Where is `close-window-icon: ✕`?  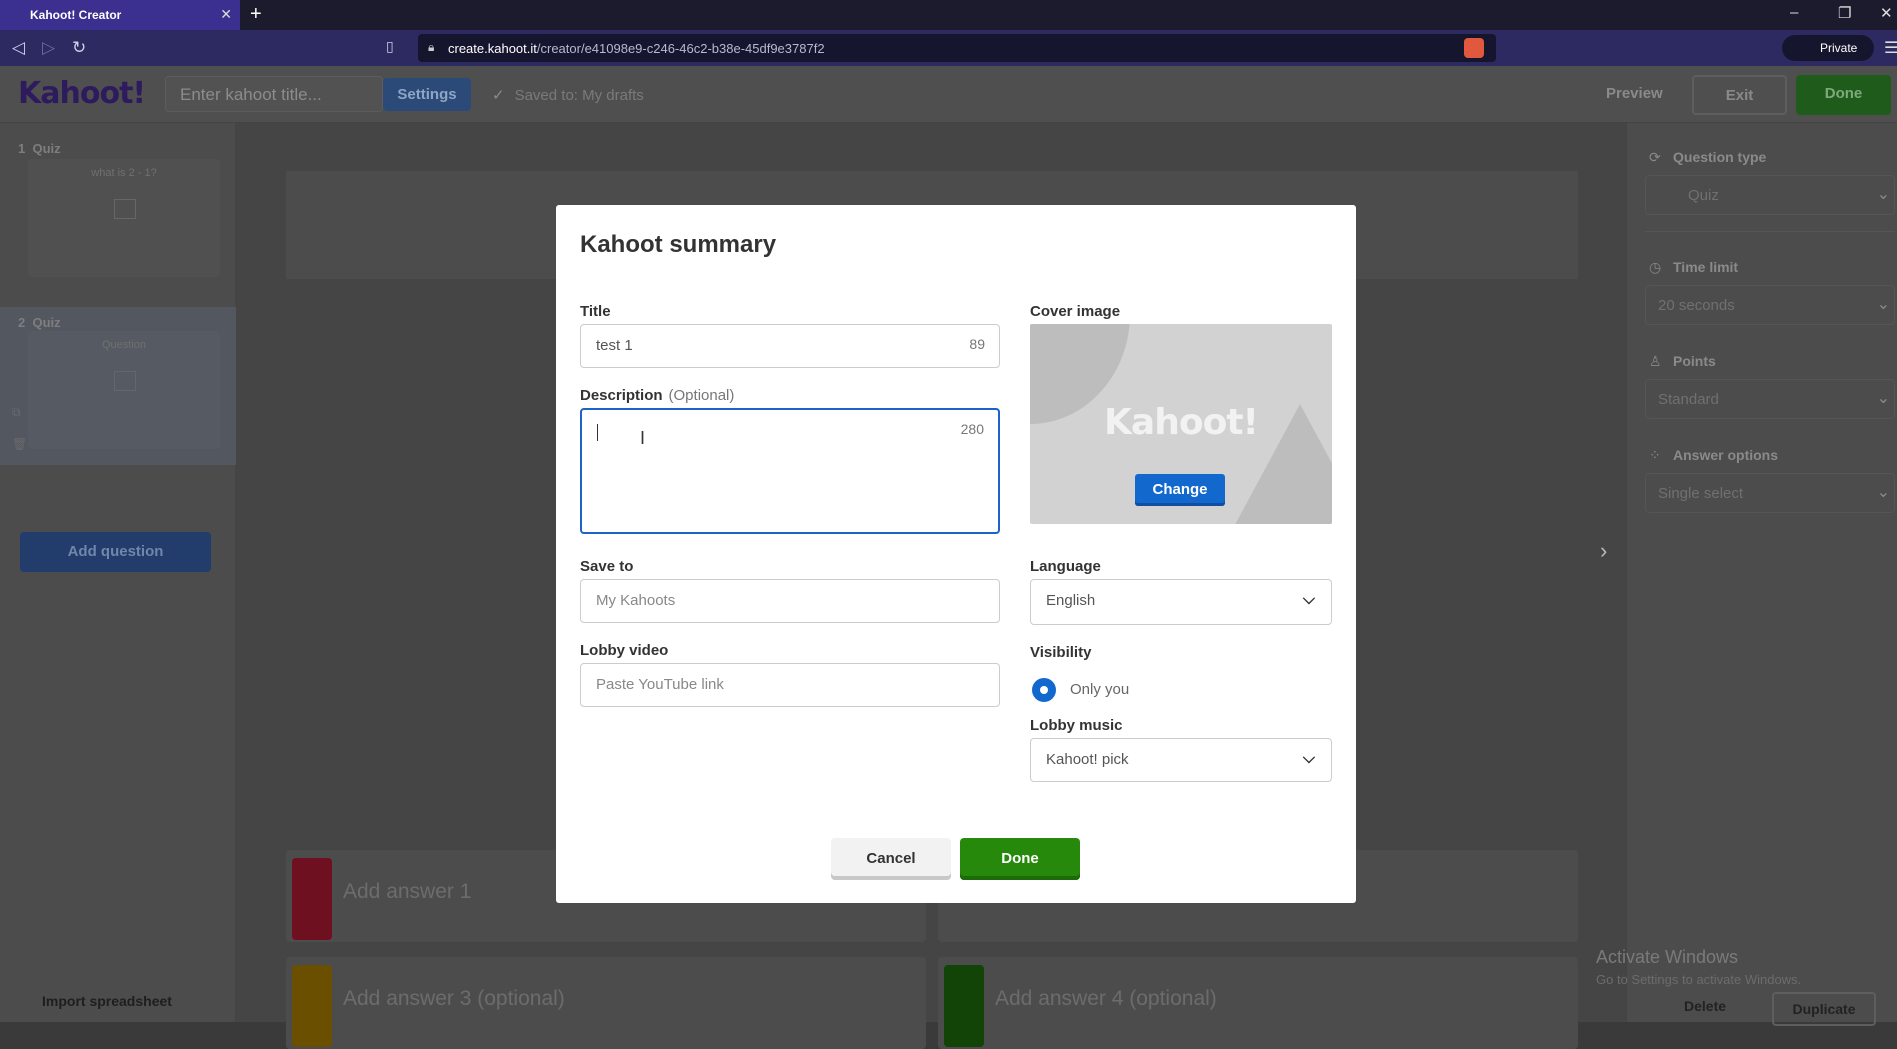
close-window-icon: ✕ is located at coordinates (1886, 13).